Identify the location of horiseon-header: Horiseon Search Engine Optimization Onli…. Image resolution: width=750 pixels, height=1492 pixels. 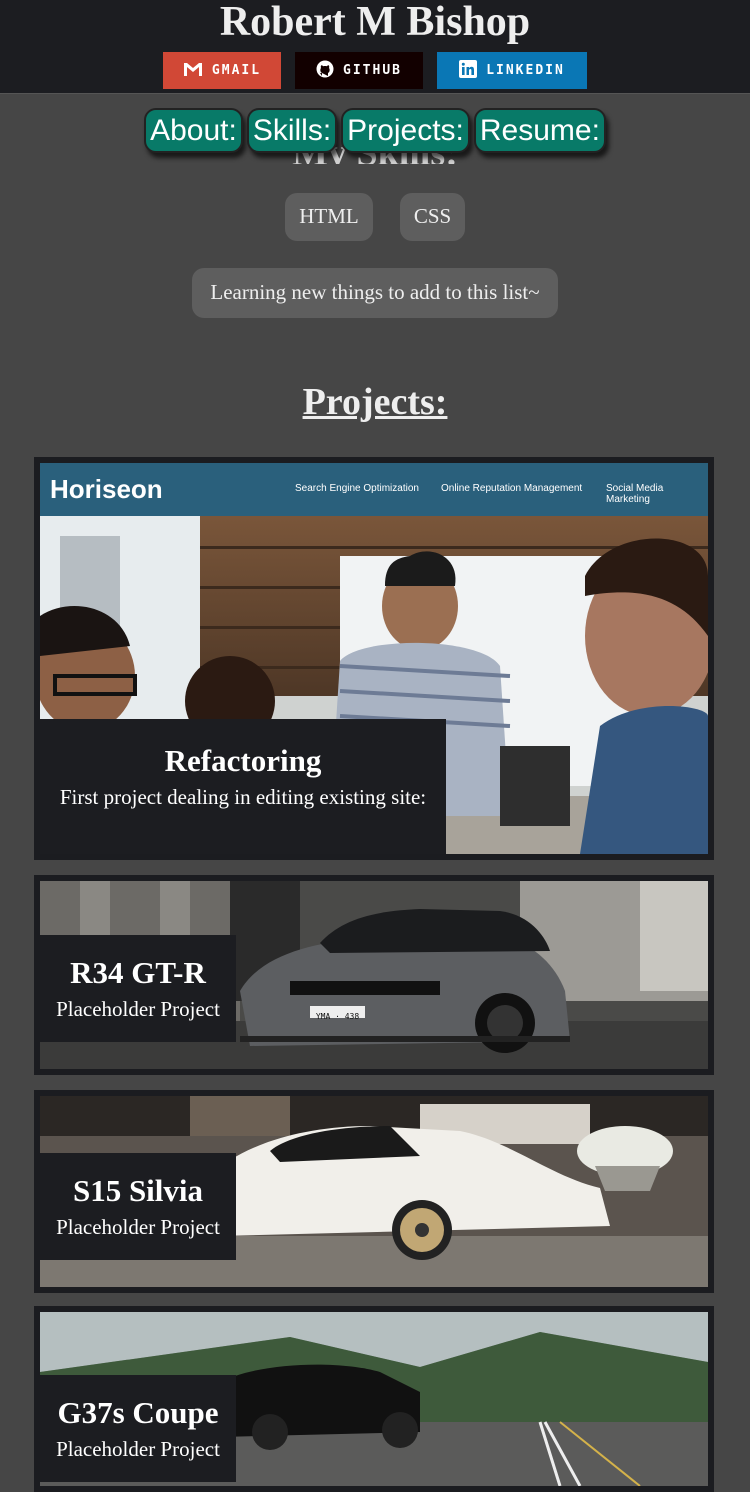
(374, 489).